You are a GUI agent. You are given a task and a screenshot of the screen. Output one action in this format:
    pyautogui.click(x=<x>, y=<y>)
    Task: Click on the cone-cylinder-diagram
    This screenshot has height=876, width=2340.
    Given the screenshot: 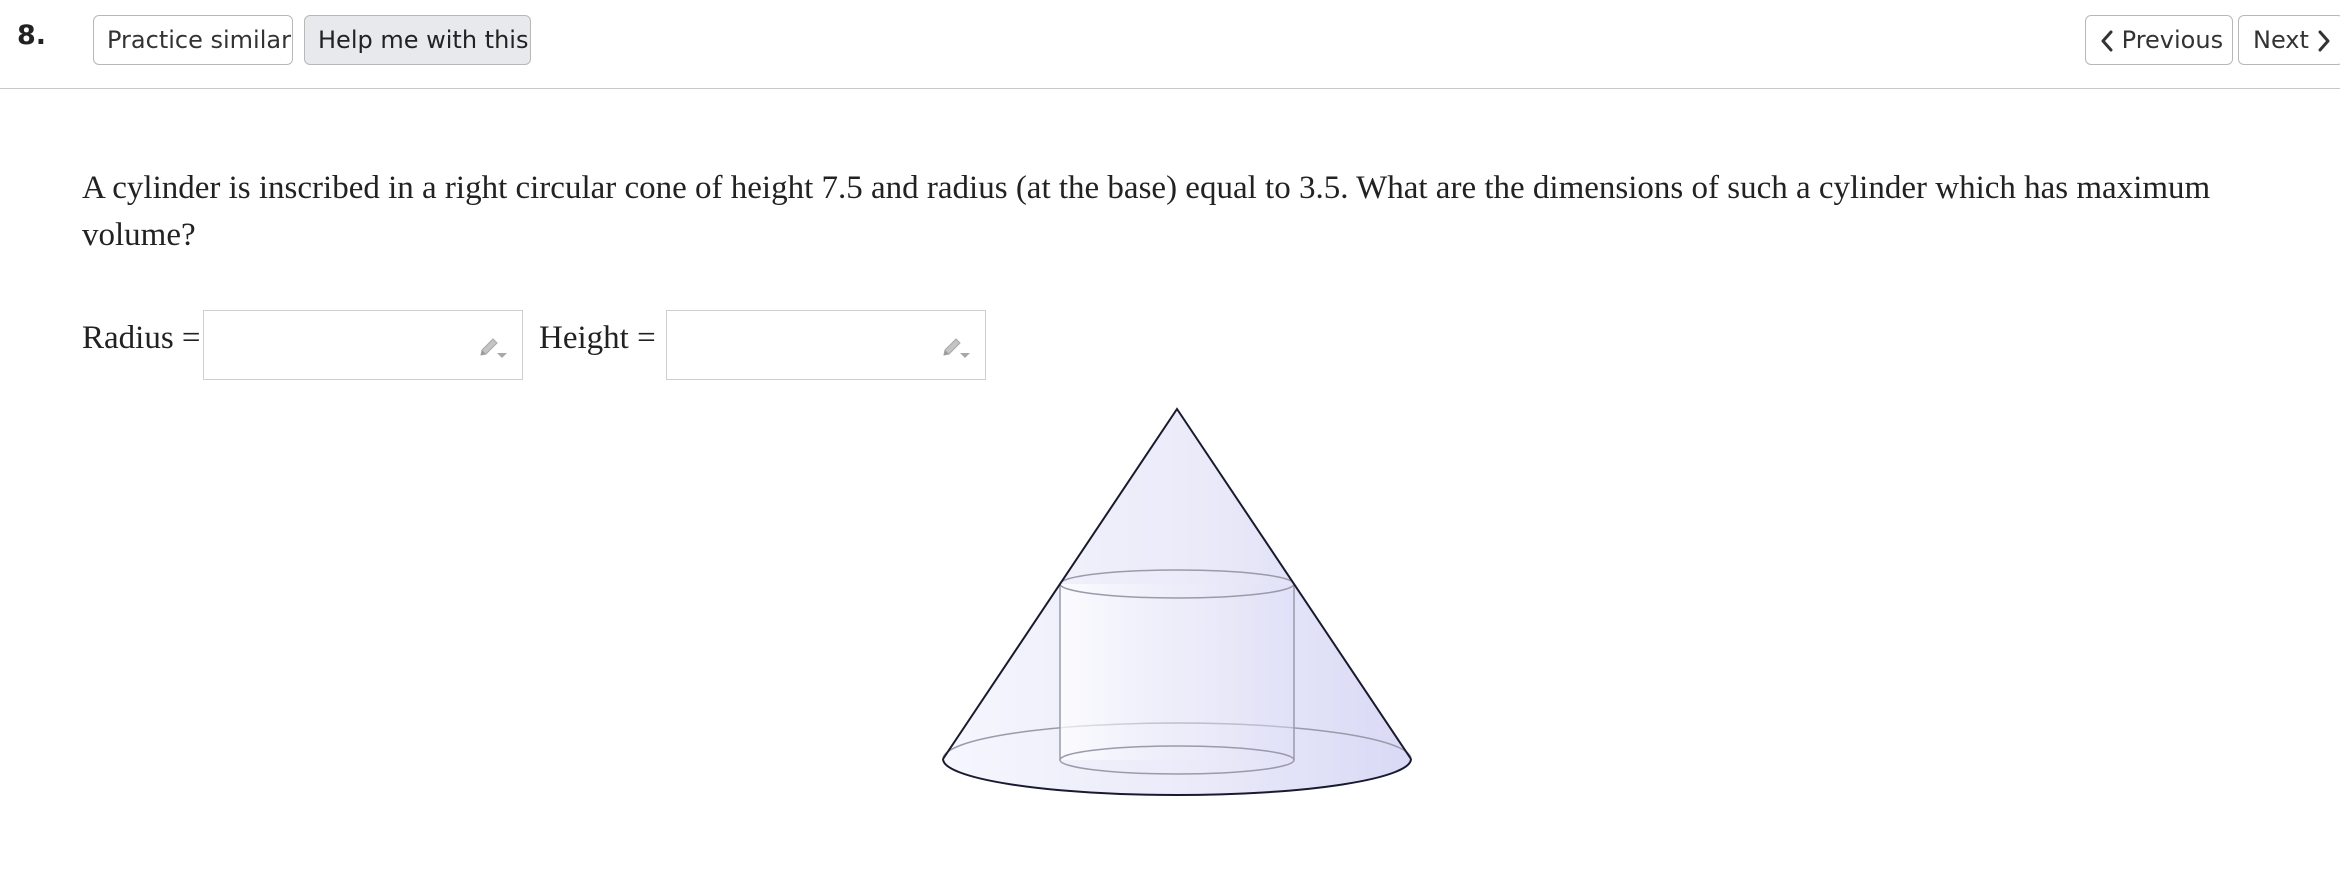 What is the action you would take?
    pyautogui.click(x=1177, y=601)
    